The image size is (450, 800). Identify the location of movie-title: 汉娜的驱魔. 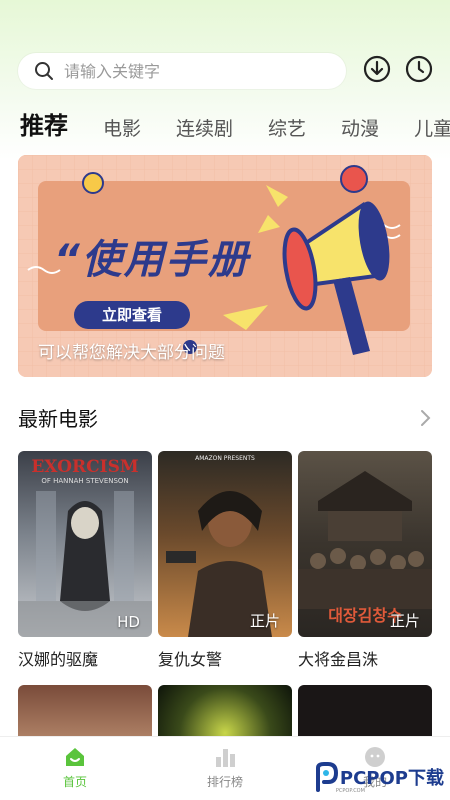
(85, 658).